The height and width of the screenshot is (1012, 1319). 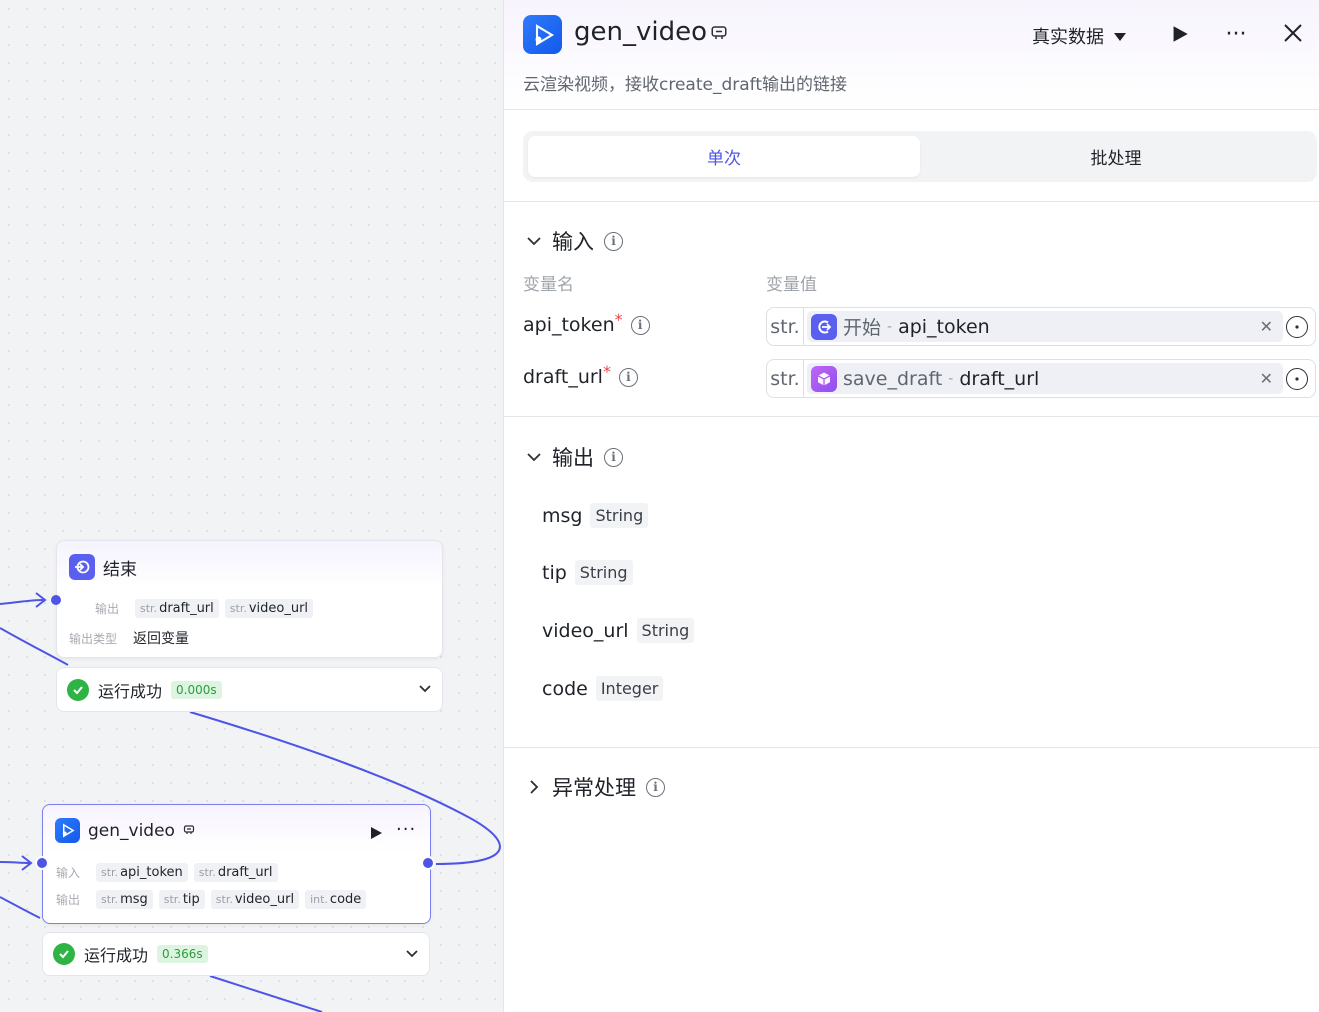 What do you see at coordinates (196, 689) in the screenshot?
I see `end-run-time: 0.000s` at bounding box center [196, 689].